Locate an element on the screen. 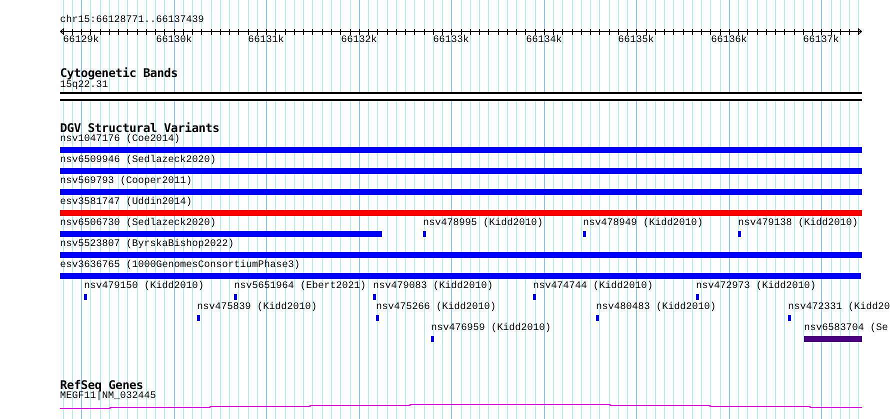  variant-label: nsv475266 (Kidd2010) is located at coordinates (436, 308).